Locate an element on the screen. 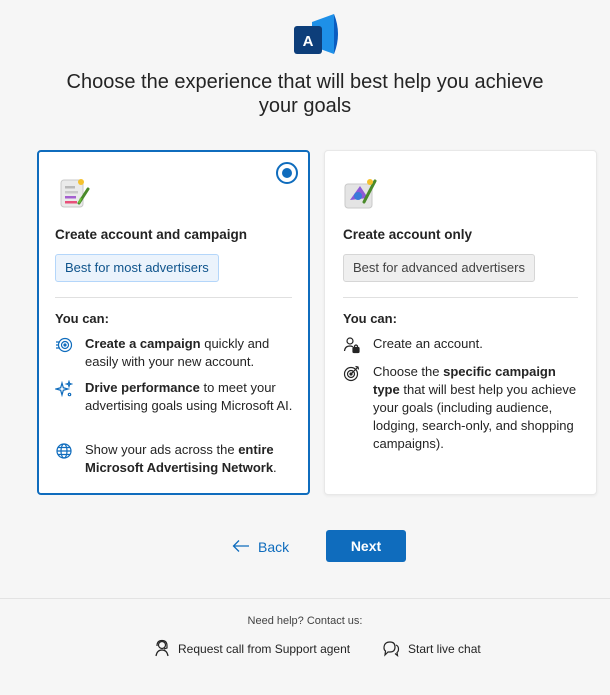 The image size is (610, 695). feature-text: Choose the is located at coordinates (408, 371).